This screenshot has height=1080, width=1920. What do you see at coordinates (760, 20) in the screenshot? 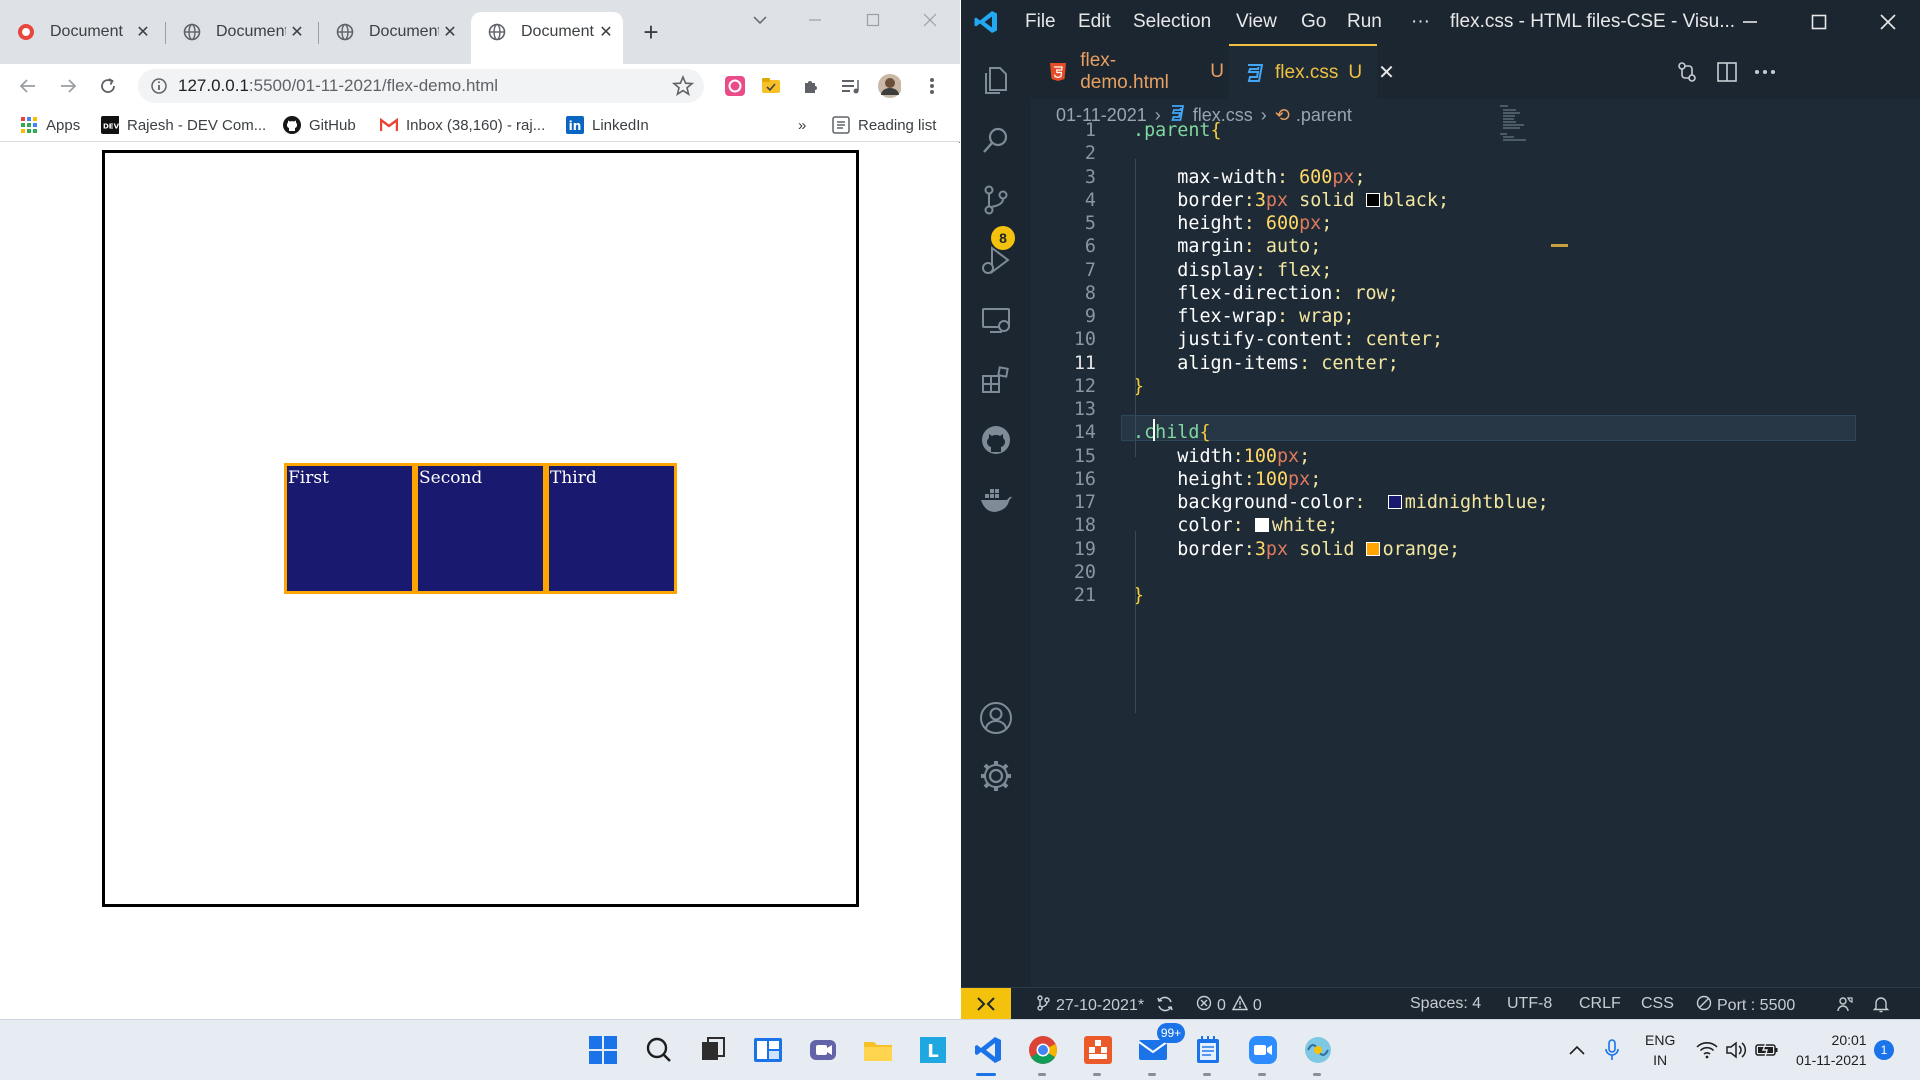
I see `tab-search-icon` at bounding box center [760, 20].